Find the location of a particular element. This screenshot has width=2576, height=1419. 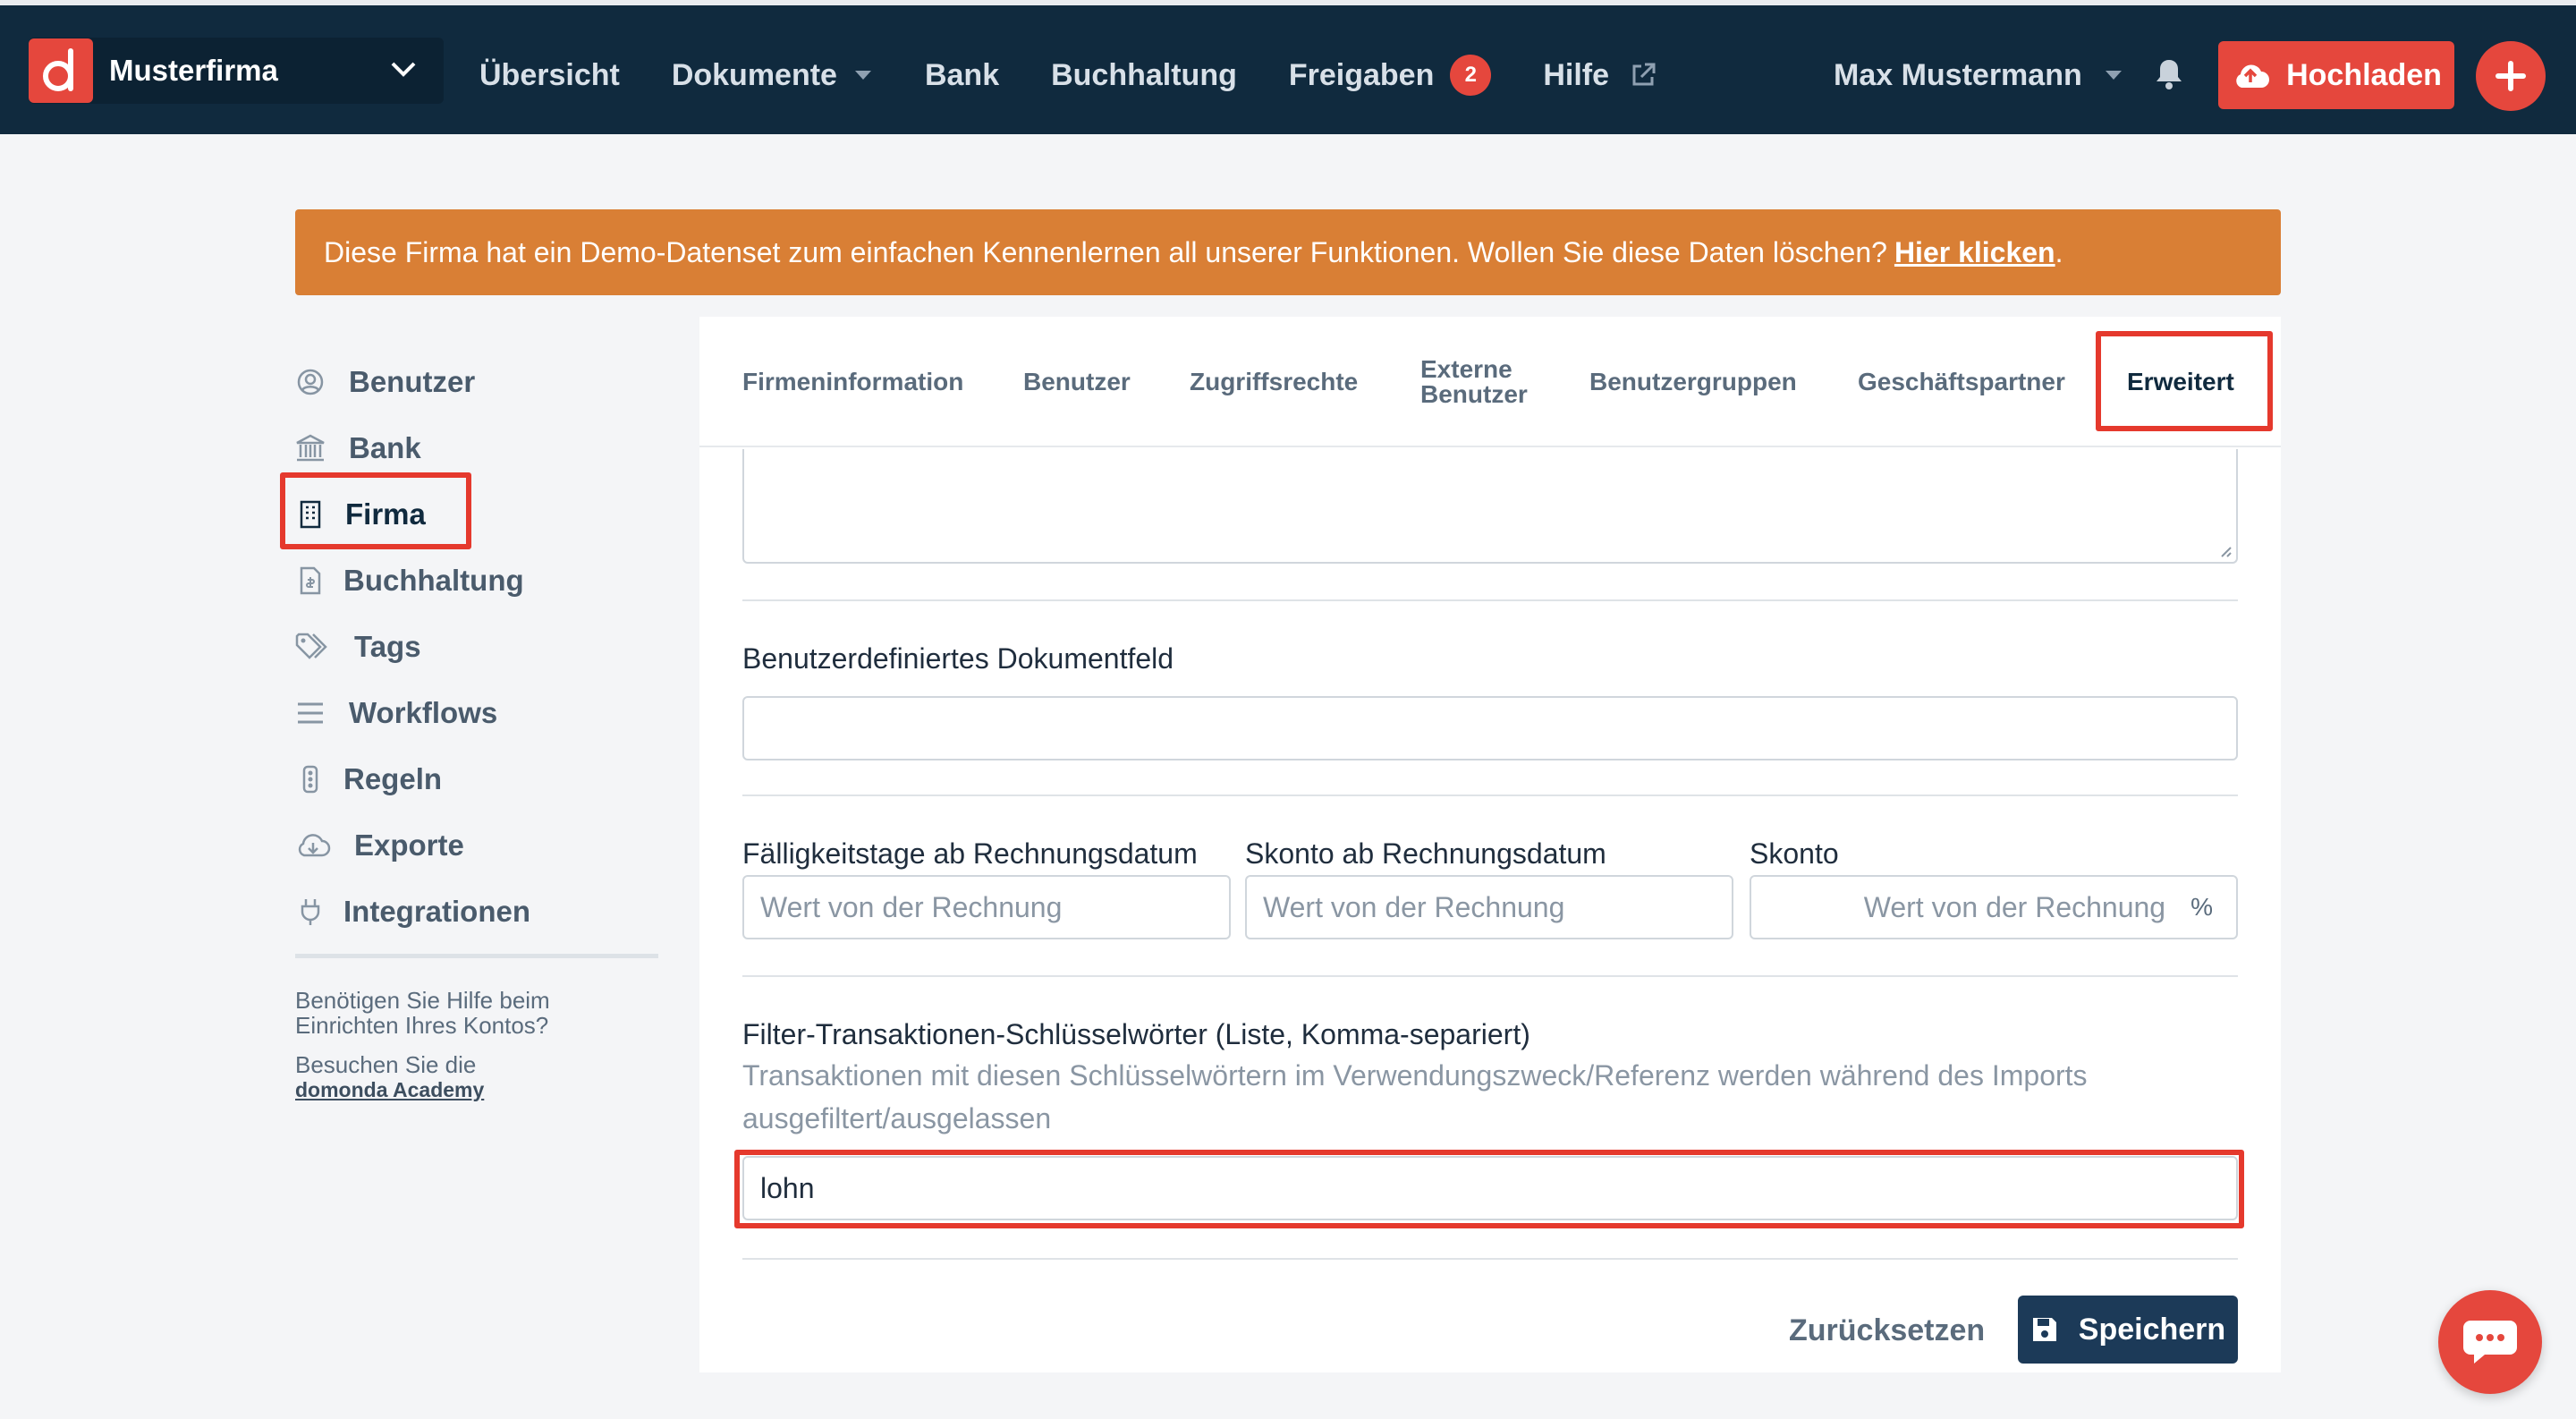

tab-users: Benutzer is located at coordinates (1077, 382).